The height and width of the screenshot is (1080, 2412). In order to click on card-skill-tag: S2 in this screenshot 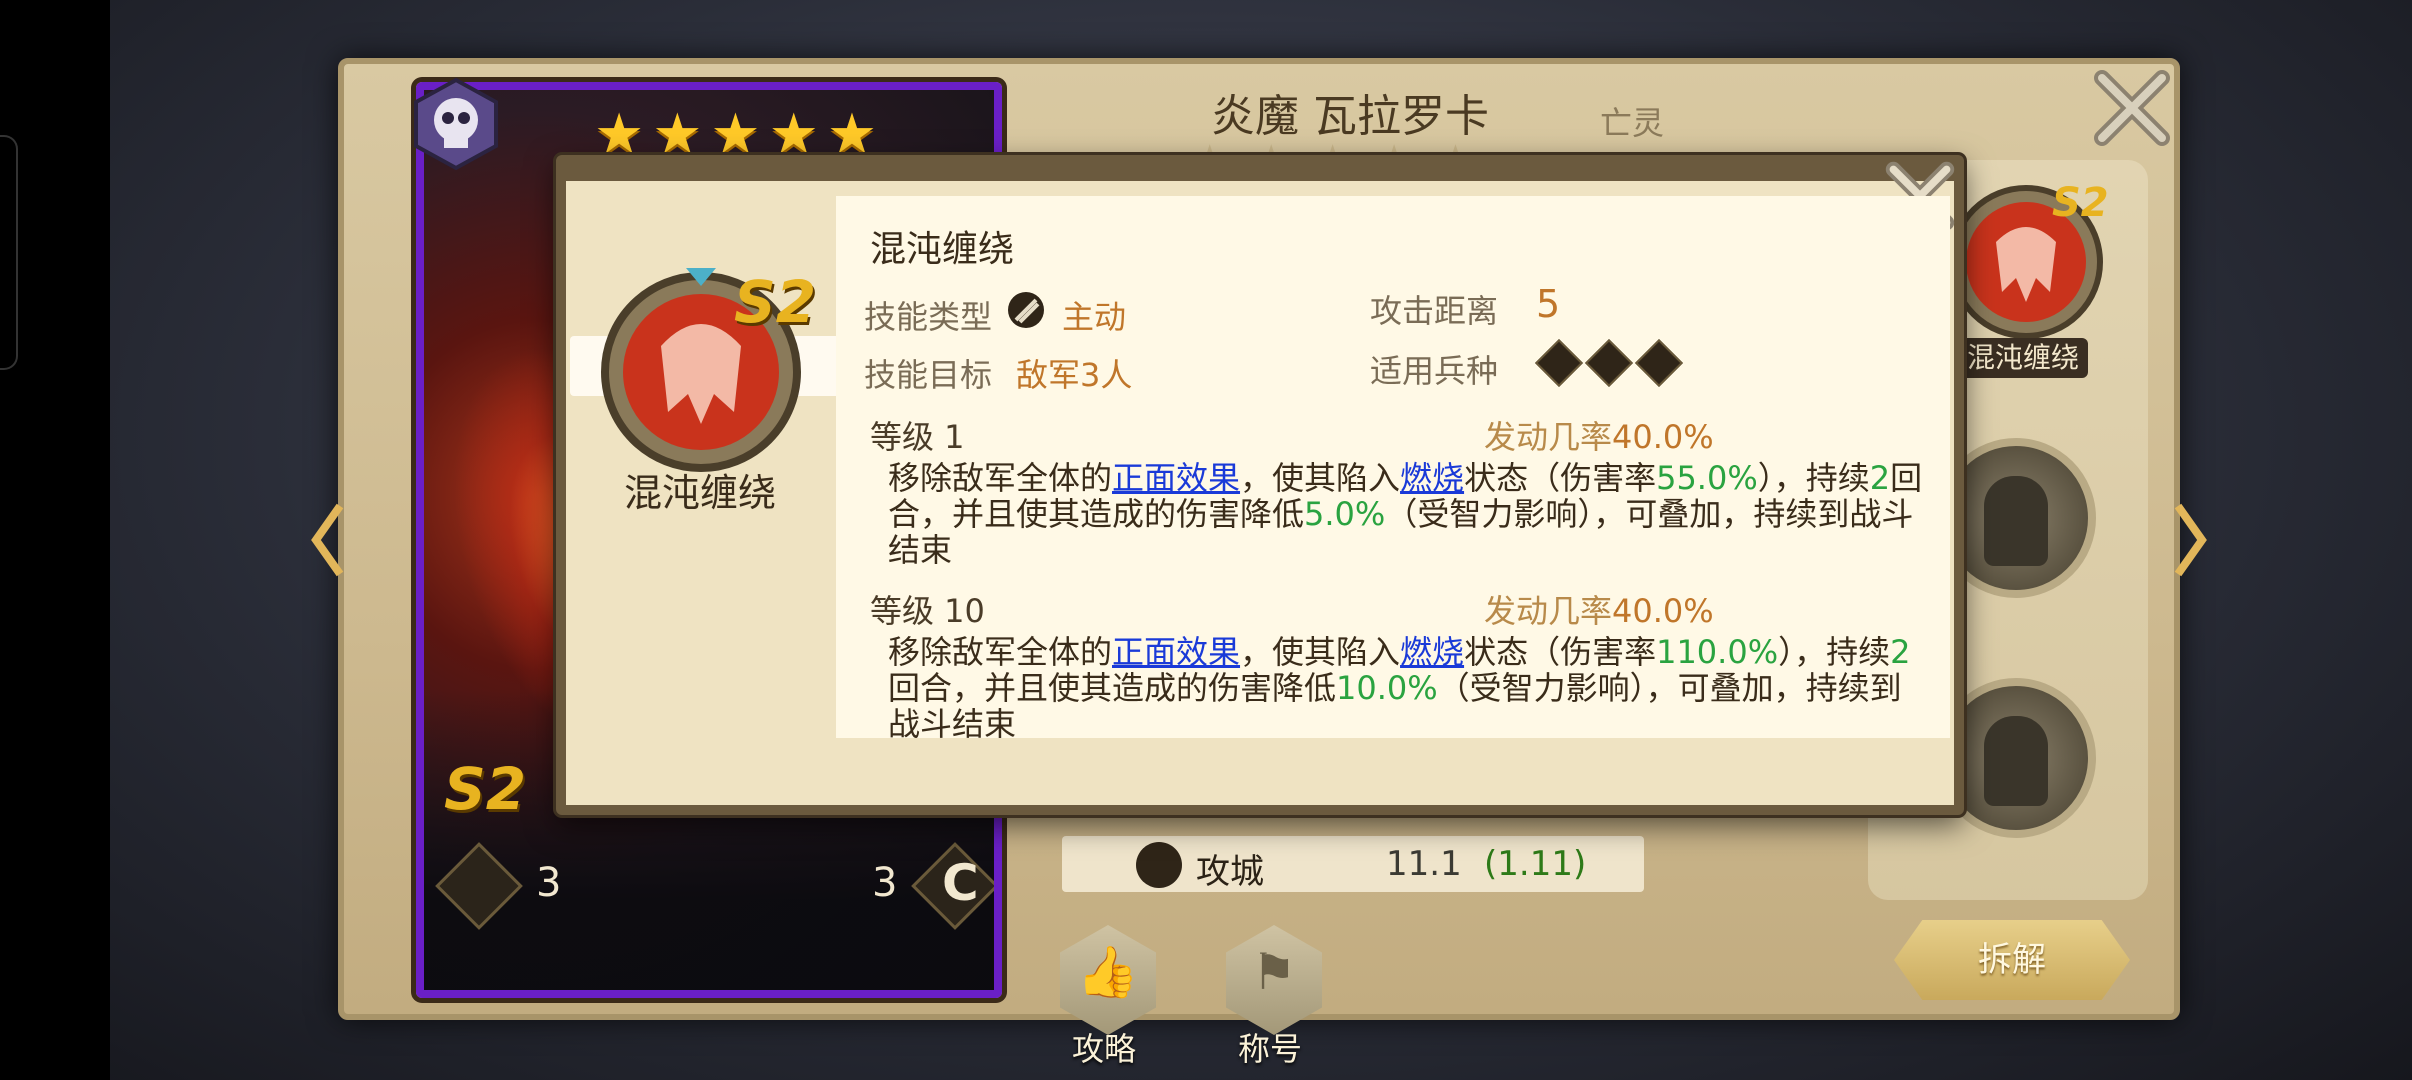, I will do `click(485, 789)`.